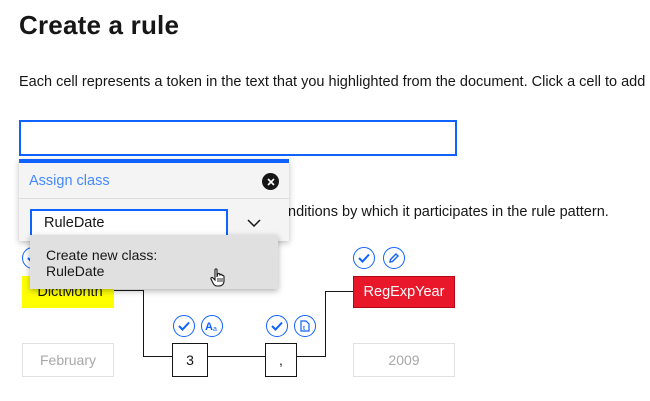 Image resolution: width=650 pixels, height=401 pixels. I want to click on svg-text: A, so click(209, 326).